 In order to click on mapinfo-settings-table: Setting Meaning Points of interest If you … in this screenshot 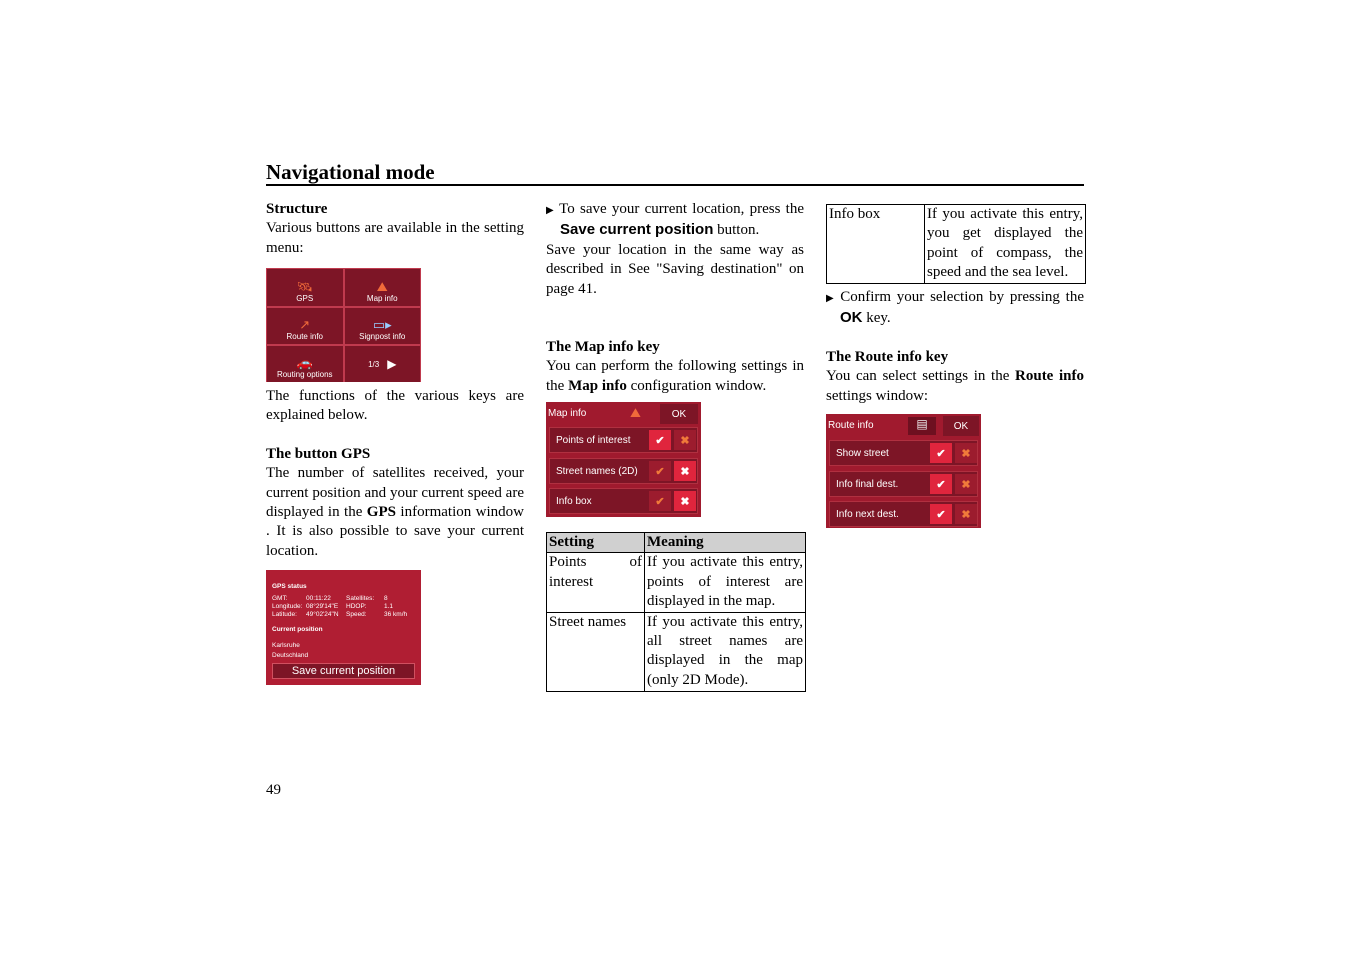, I will do `click(676, 611)`.